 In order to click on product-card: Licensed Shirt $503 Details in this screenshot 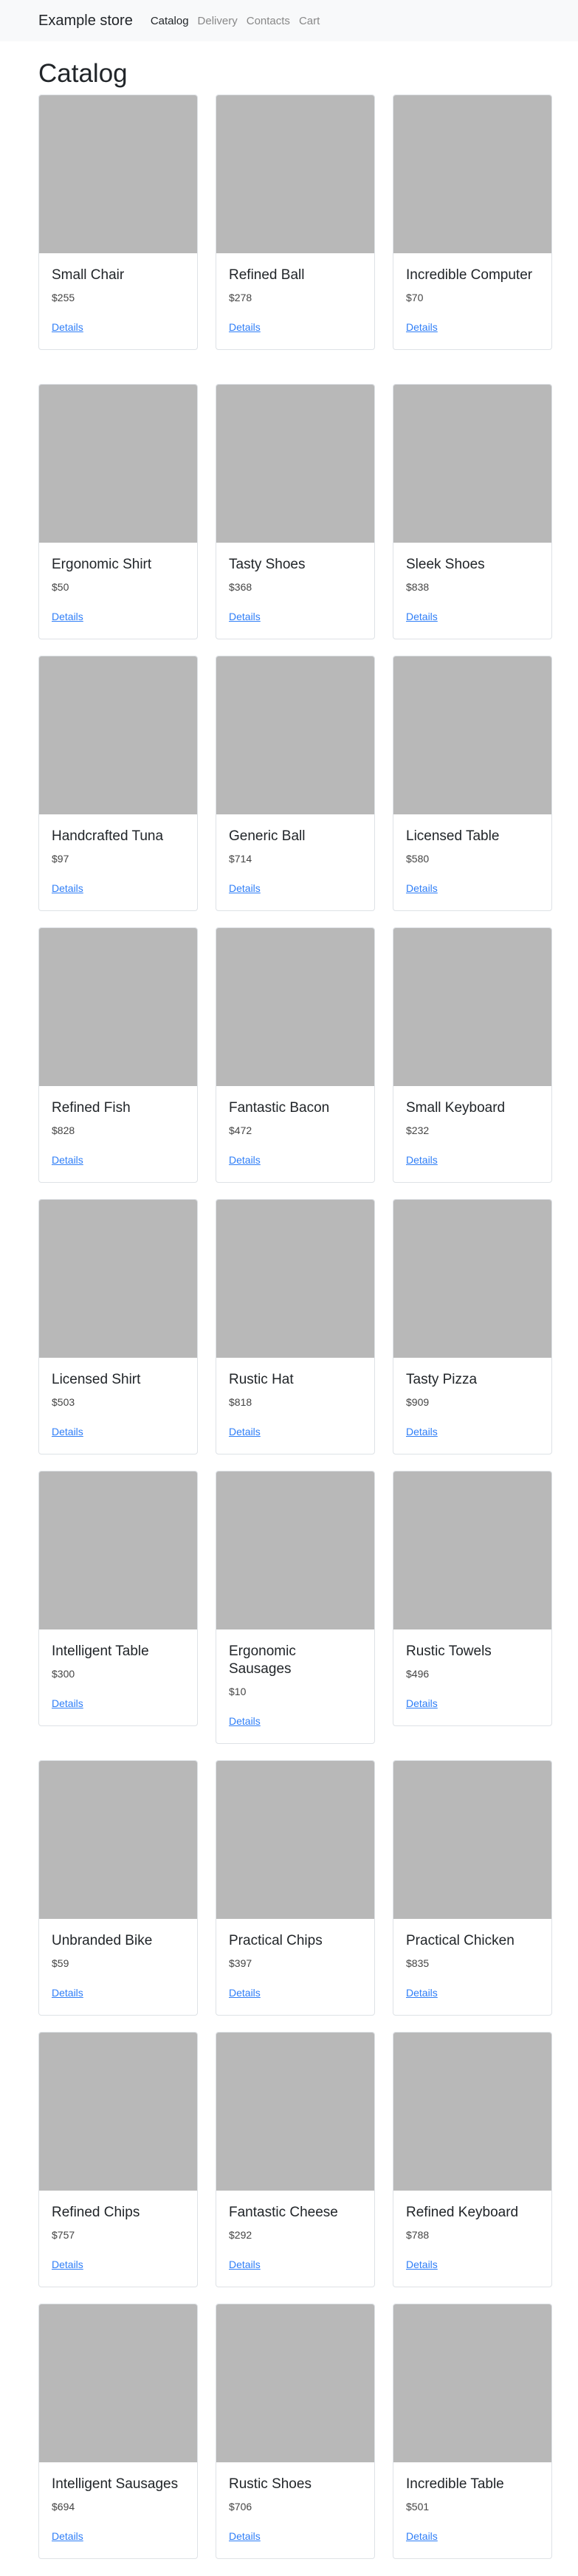, I will do `click(118, 1326)`.